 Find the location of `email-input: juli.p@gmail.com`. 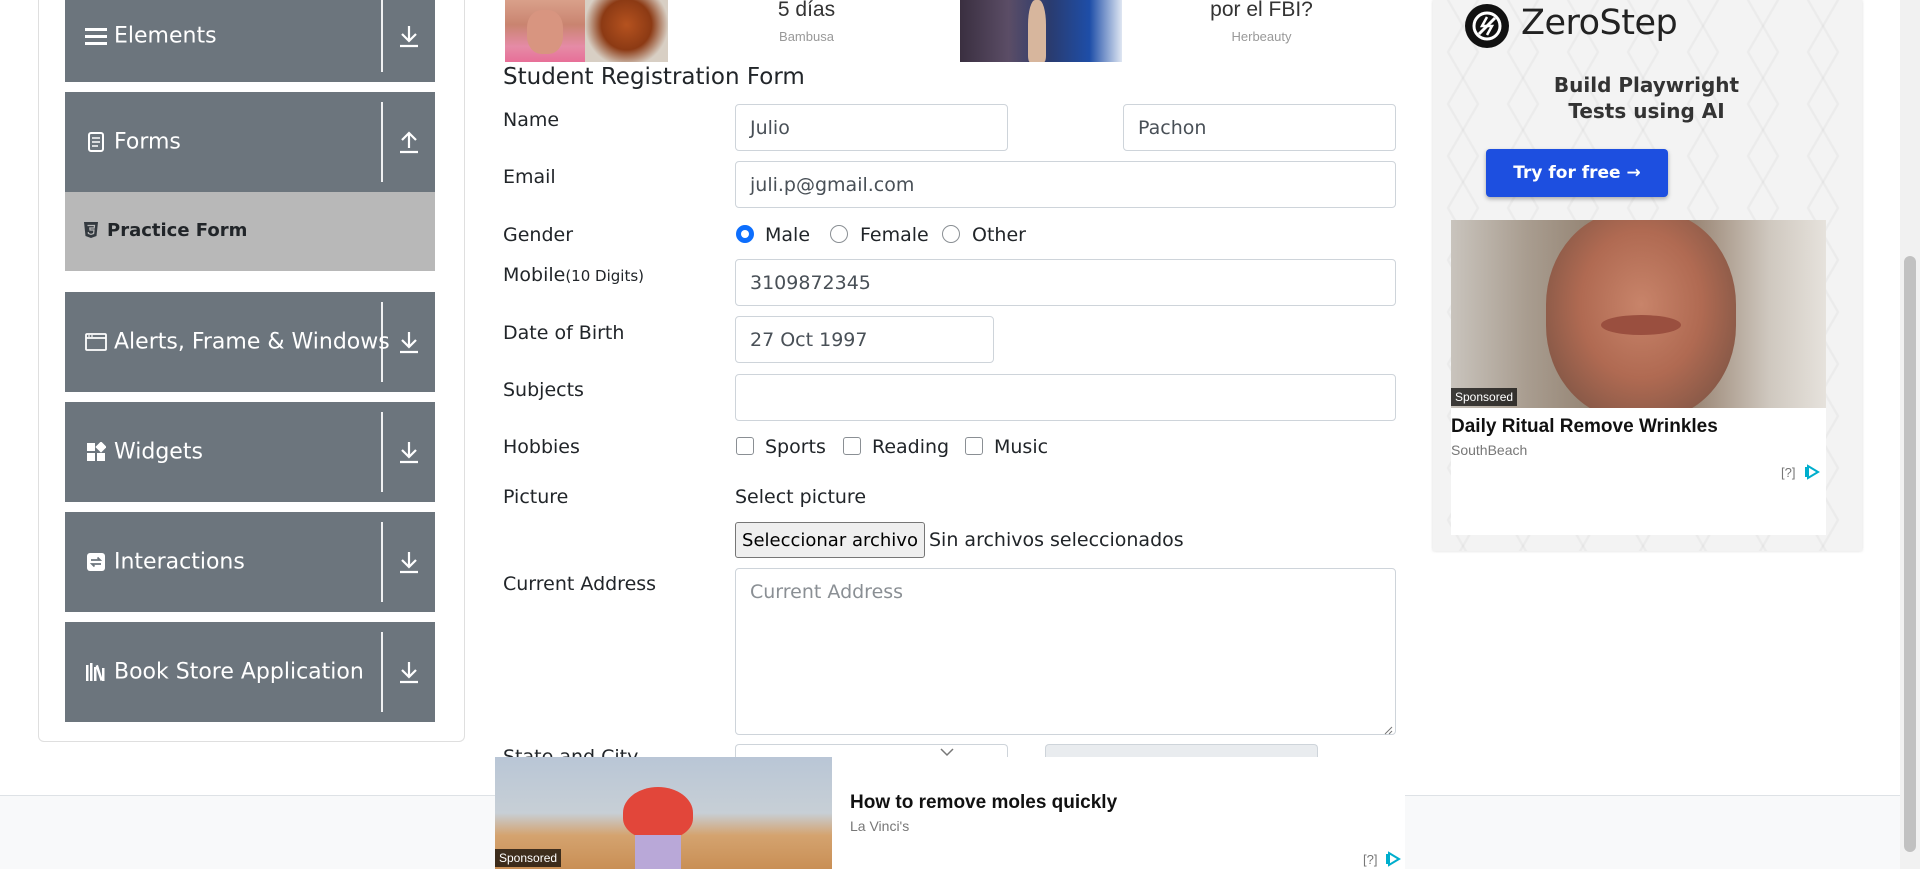

email-input: juli.p@gmail.com is located at coordinates (1065, 184).